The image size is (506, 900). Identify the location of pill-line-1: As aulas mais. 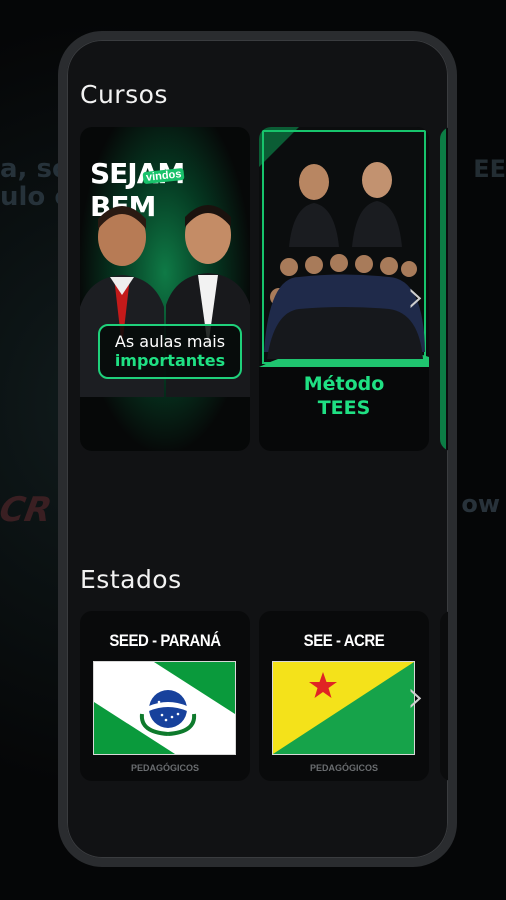
(170, 341).